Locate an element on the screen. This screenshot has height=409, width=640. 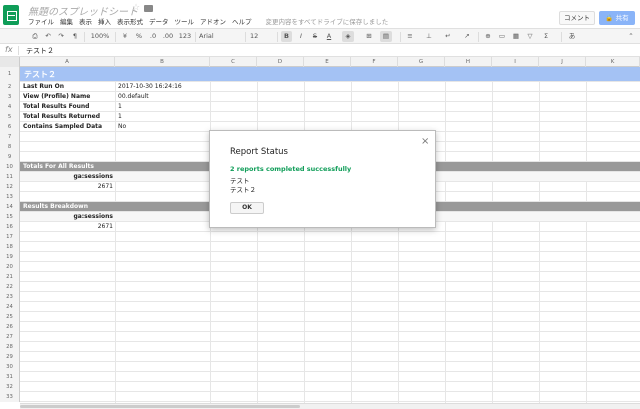
decrease-decimal-button: .0 is located at coordinates (153, 36).